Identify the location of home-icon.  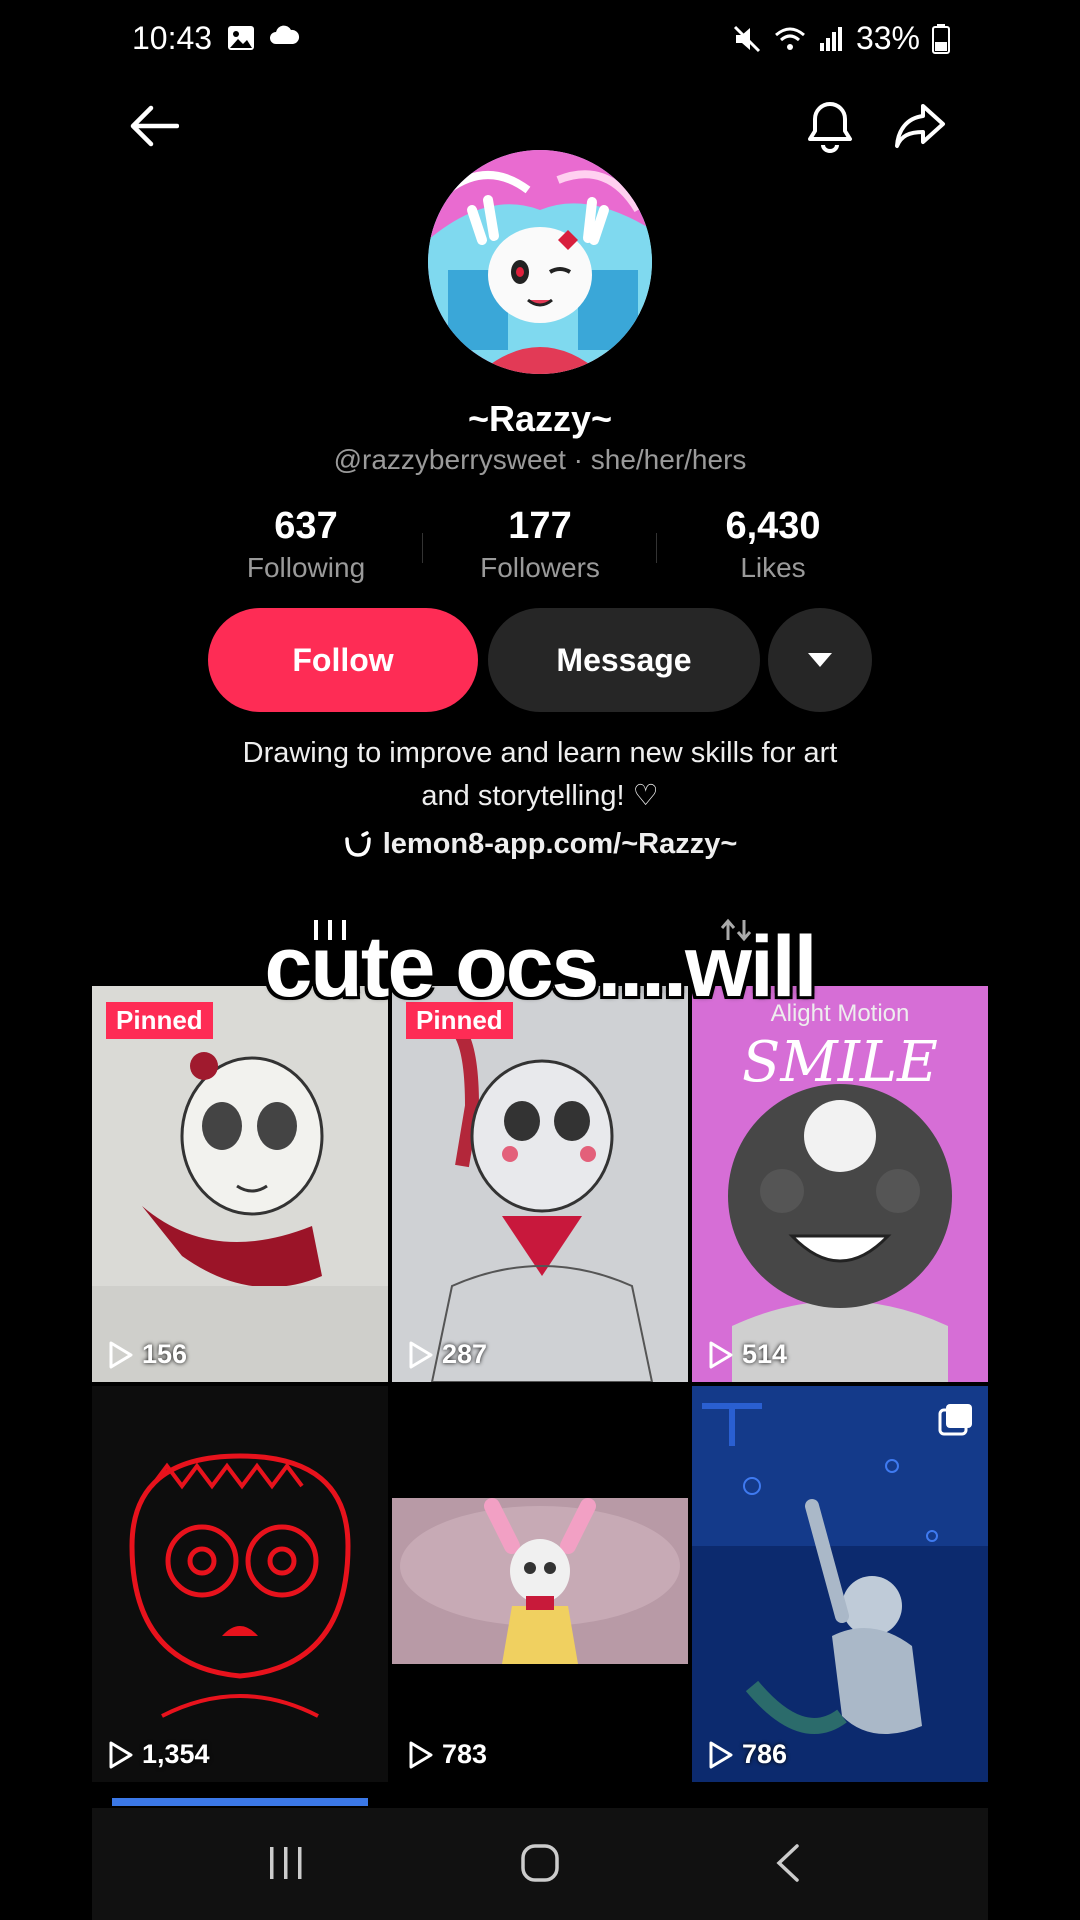
(540, 1863).